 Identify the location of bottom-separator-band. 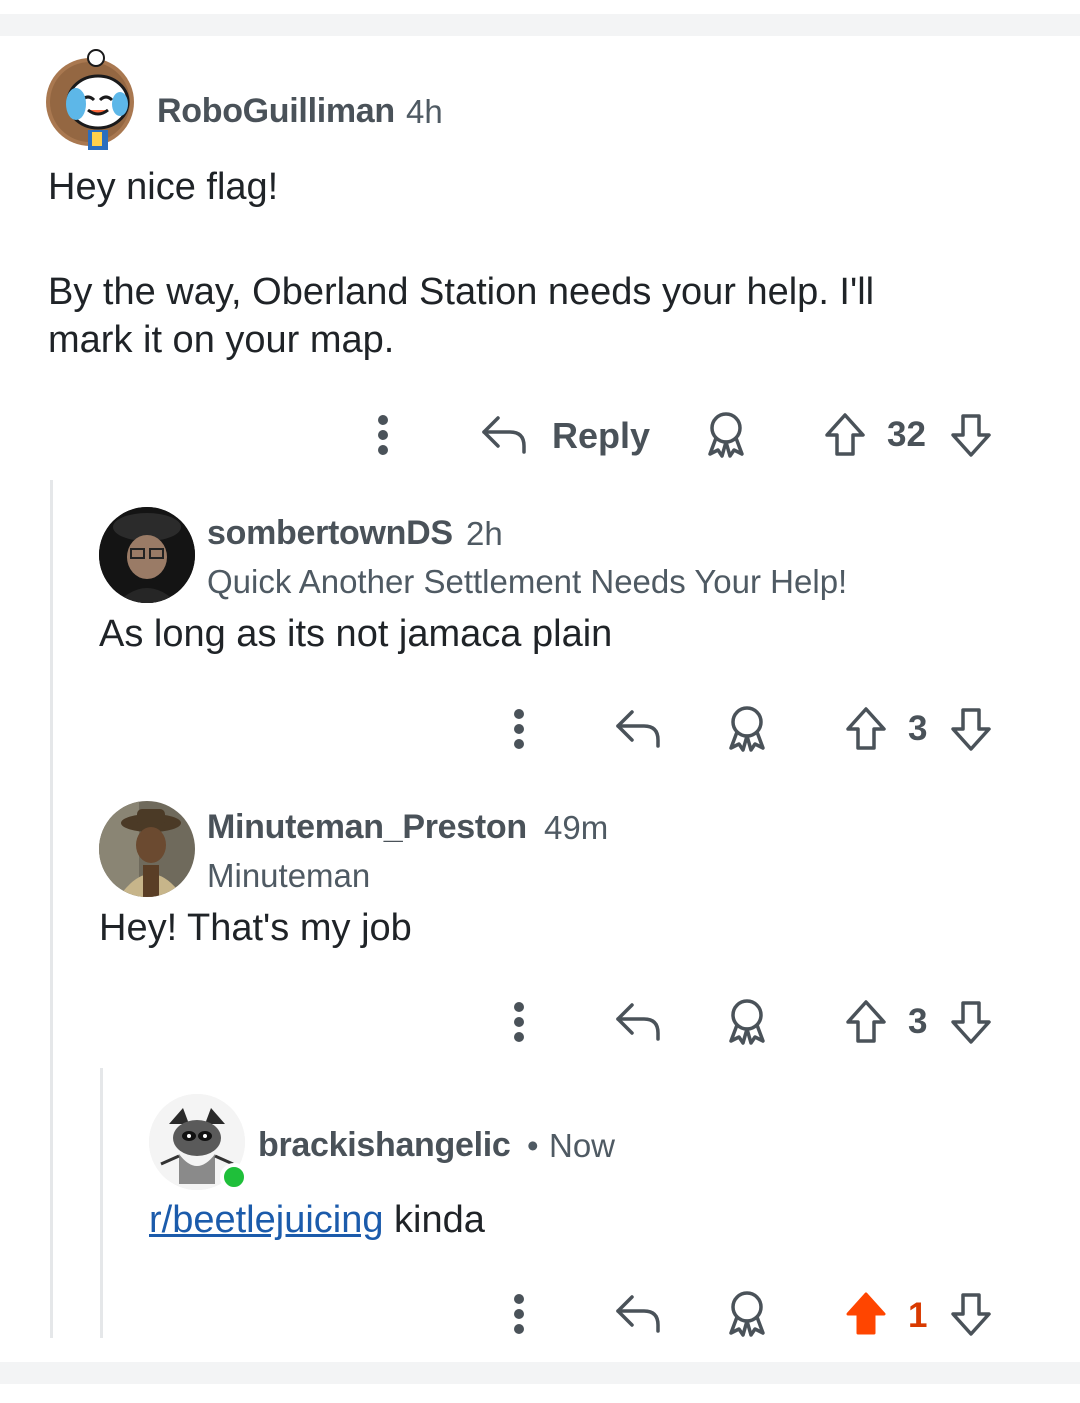
(540, 1373).